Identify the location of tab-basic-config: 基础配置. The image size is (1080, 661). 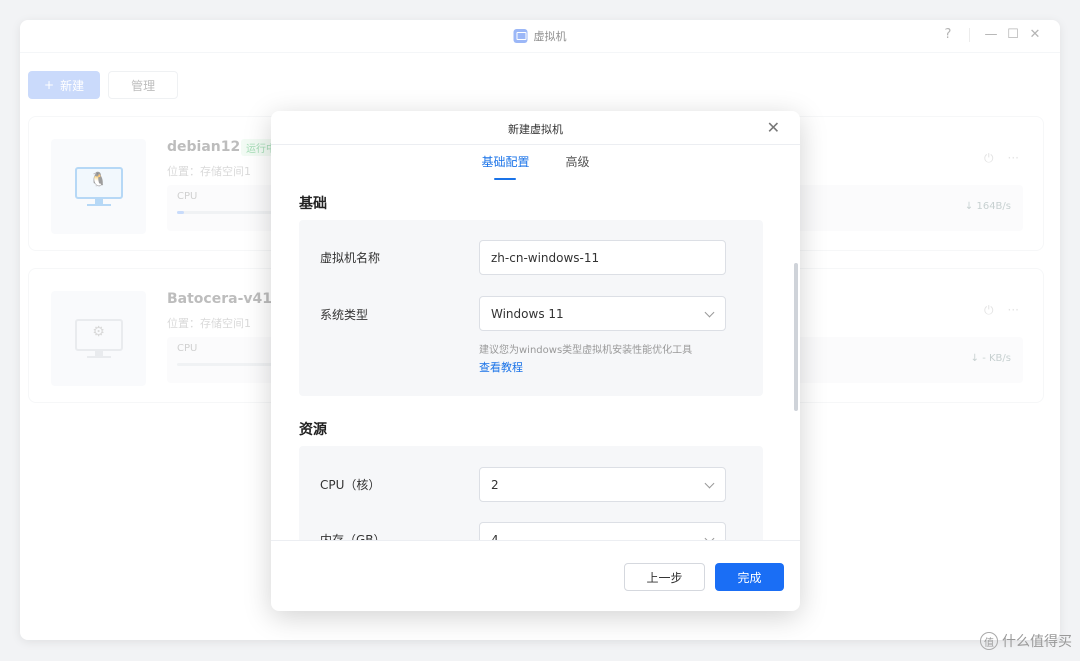
(505, 166).